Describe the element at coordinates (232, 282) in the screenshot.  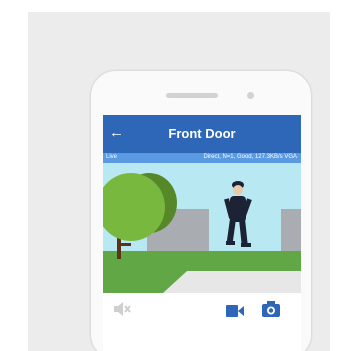
I see `sidewalk` at that location.